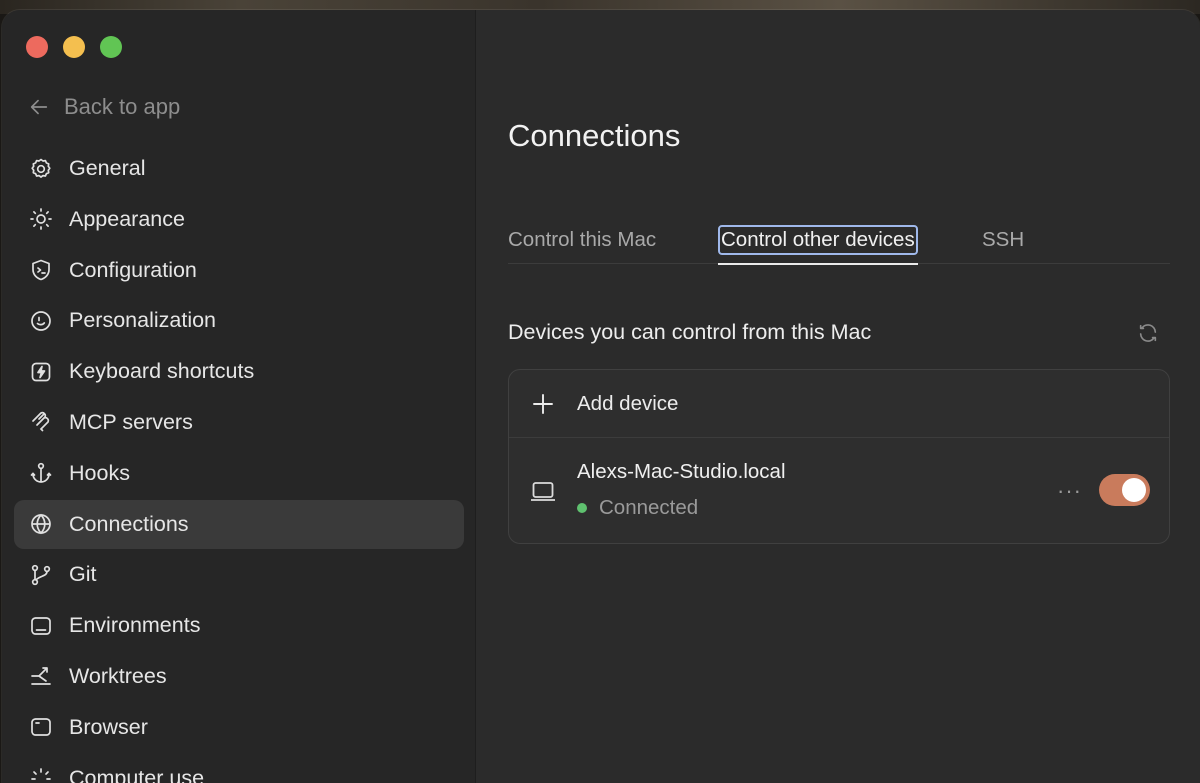  Describe the element at coordinates (239, 768) in the screenshot. I see `sidebar-item-computer-use: Computer use` at that location.